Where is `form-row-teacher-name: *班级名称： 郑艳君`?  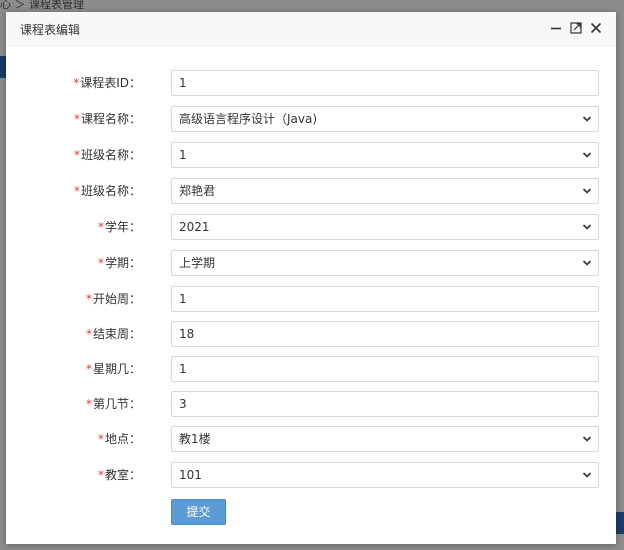
form-row-teacher-name: *班级名称： 郑艳君 is located at coordinates (311, 191).